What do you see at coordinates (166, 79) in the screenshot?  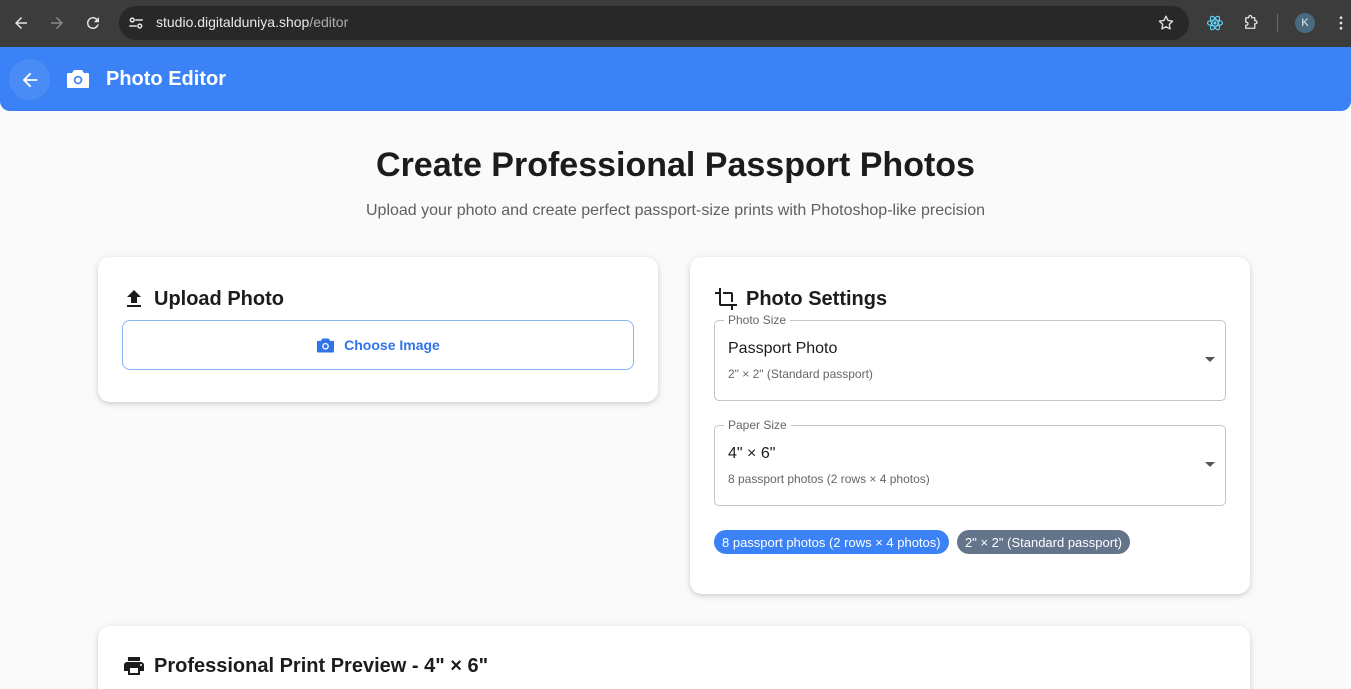 I see `app-title: Photo Editor` at bounding box center [166, 79].